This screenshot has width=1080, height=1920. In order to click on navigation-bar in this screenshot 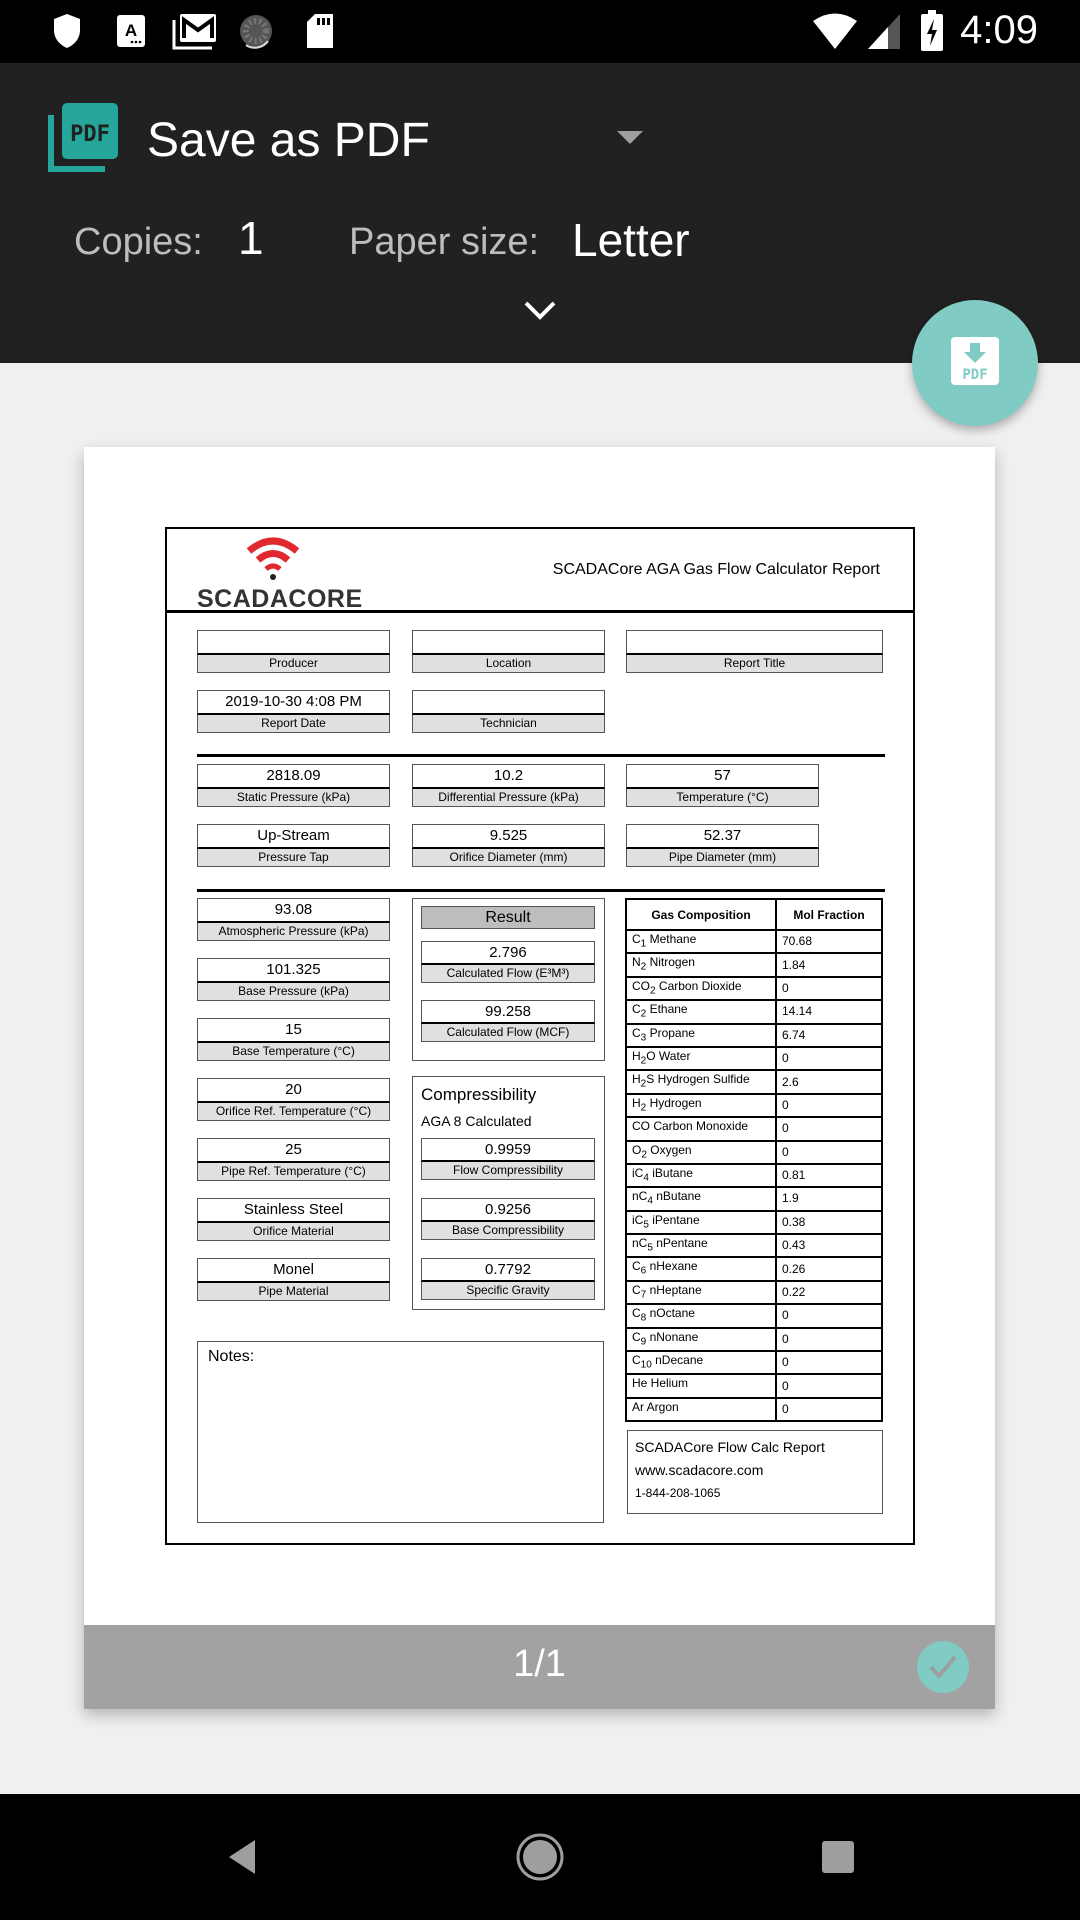, I will do `click(540, 1857)`.